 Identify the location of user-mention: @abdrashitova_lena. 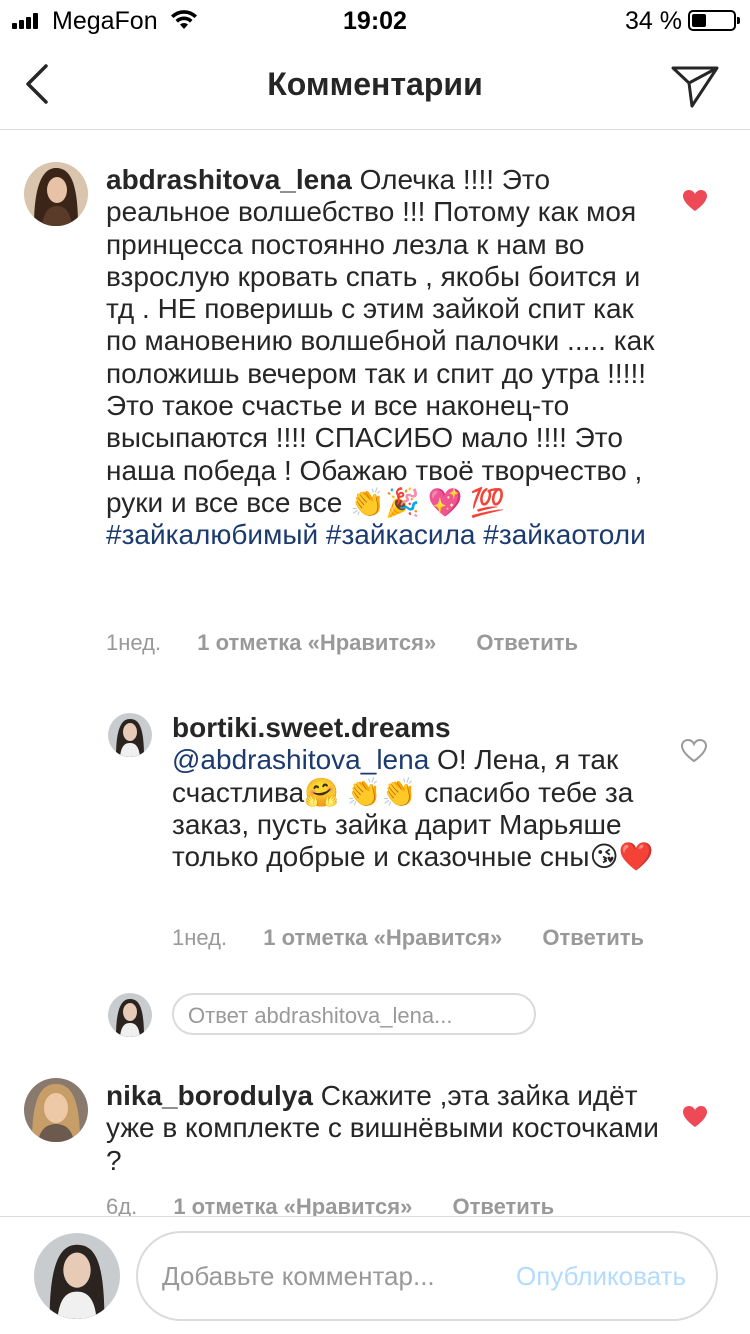
(300, 759).